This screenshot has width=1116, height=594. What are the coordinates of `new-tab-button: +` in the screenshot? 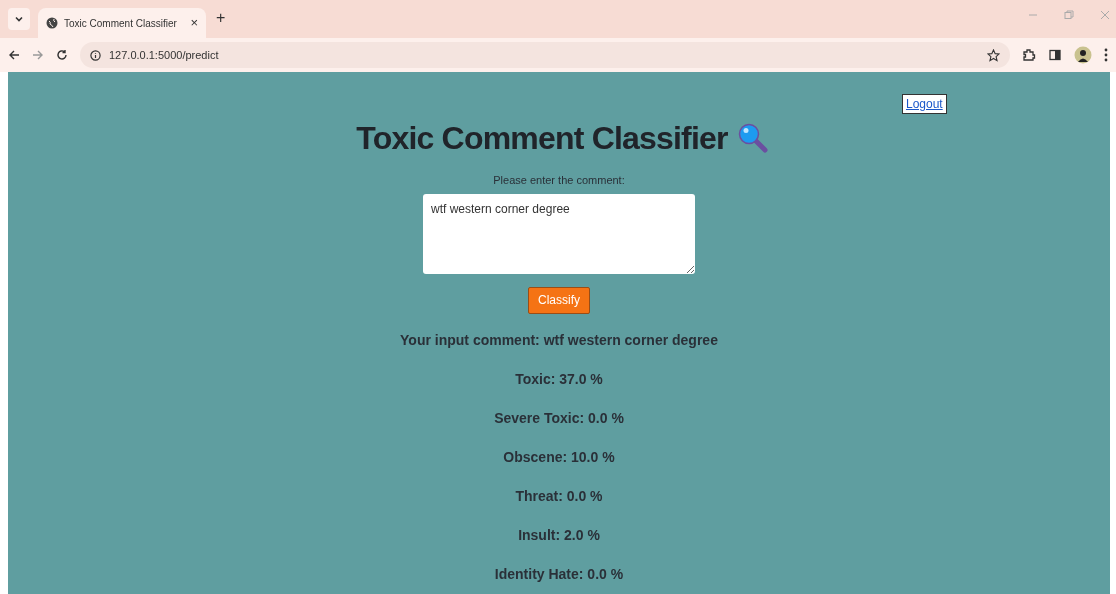 It's located at (221, 18).